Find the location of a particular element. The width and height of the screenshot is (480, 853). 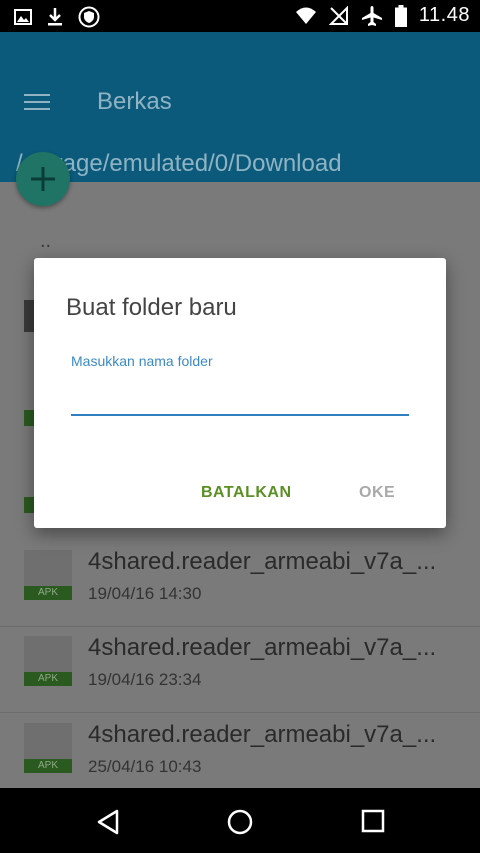

navigation-bar is located at coordinates (240, 820).